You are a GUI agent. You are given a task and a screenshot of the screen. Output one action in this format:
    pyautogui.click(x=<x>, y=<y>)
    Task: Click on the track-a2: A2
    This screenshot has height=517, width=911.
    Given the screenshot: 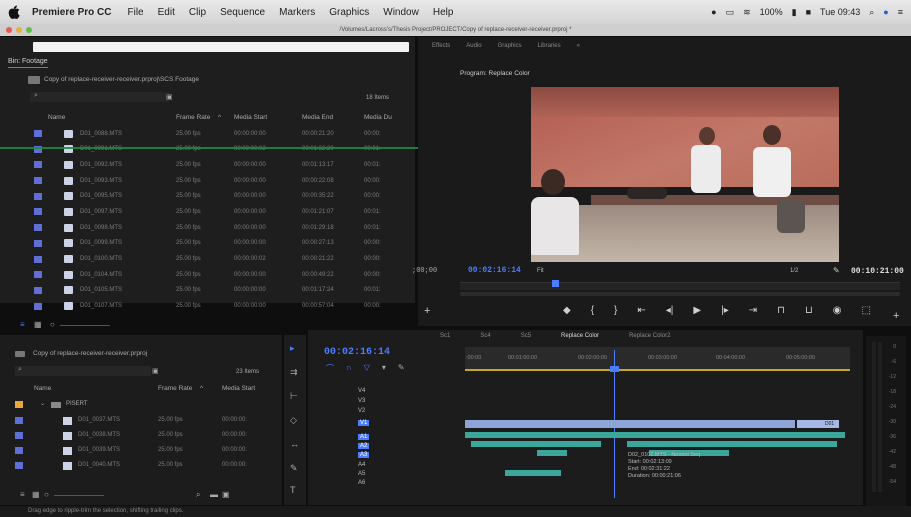 What is the action you would take?
    pyautogui.click(x=364, y=446)
    